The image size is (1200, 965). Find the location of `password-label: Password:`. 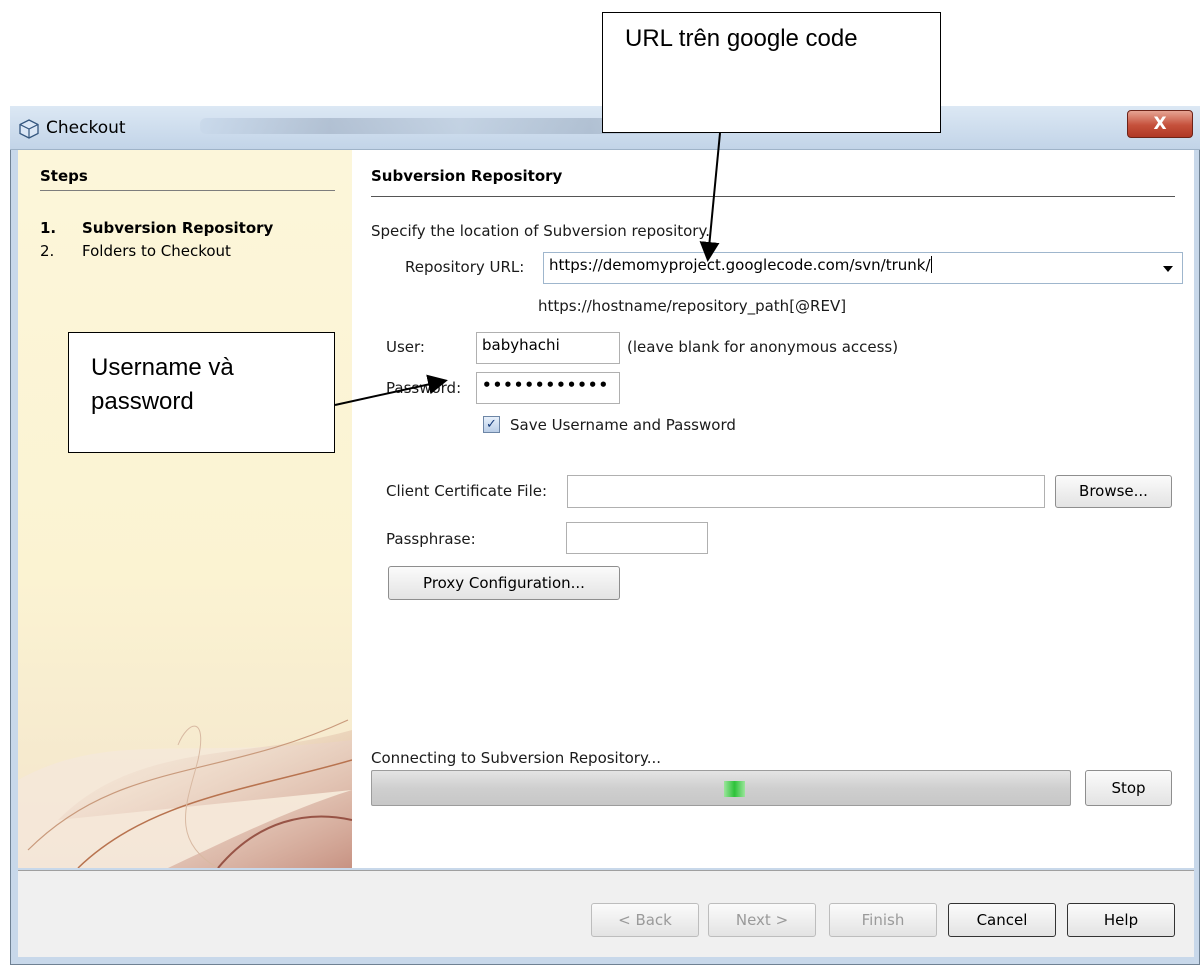

password-label: Password: is located at coordinates (424, 388).